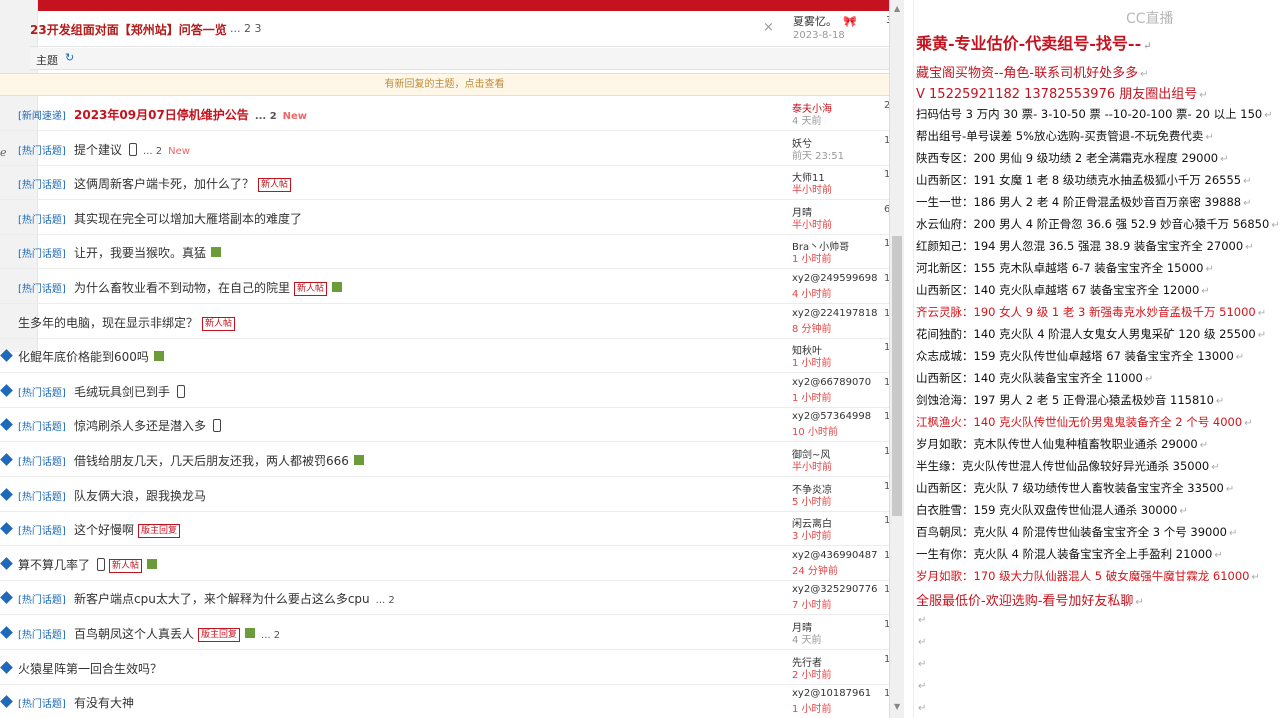 The width and height of the screenshot is (1280, 718). I want to click on thread-title: 毛绒玩具剑已到手, so click(122, 392).